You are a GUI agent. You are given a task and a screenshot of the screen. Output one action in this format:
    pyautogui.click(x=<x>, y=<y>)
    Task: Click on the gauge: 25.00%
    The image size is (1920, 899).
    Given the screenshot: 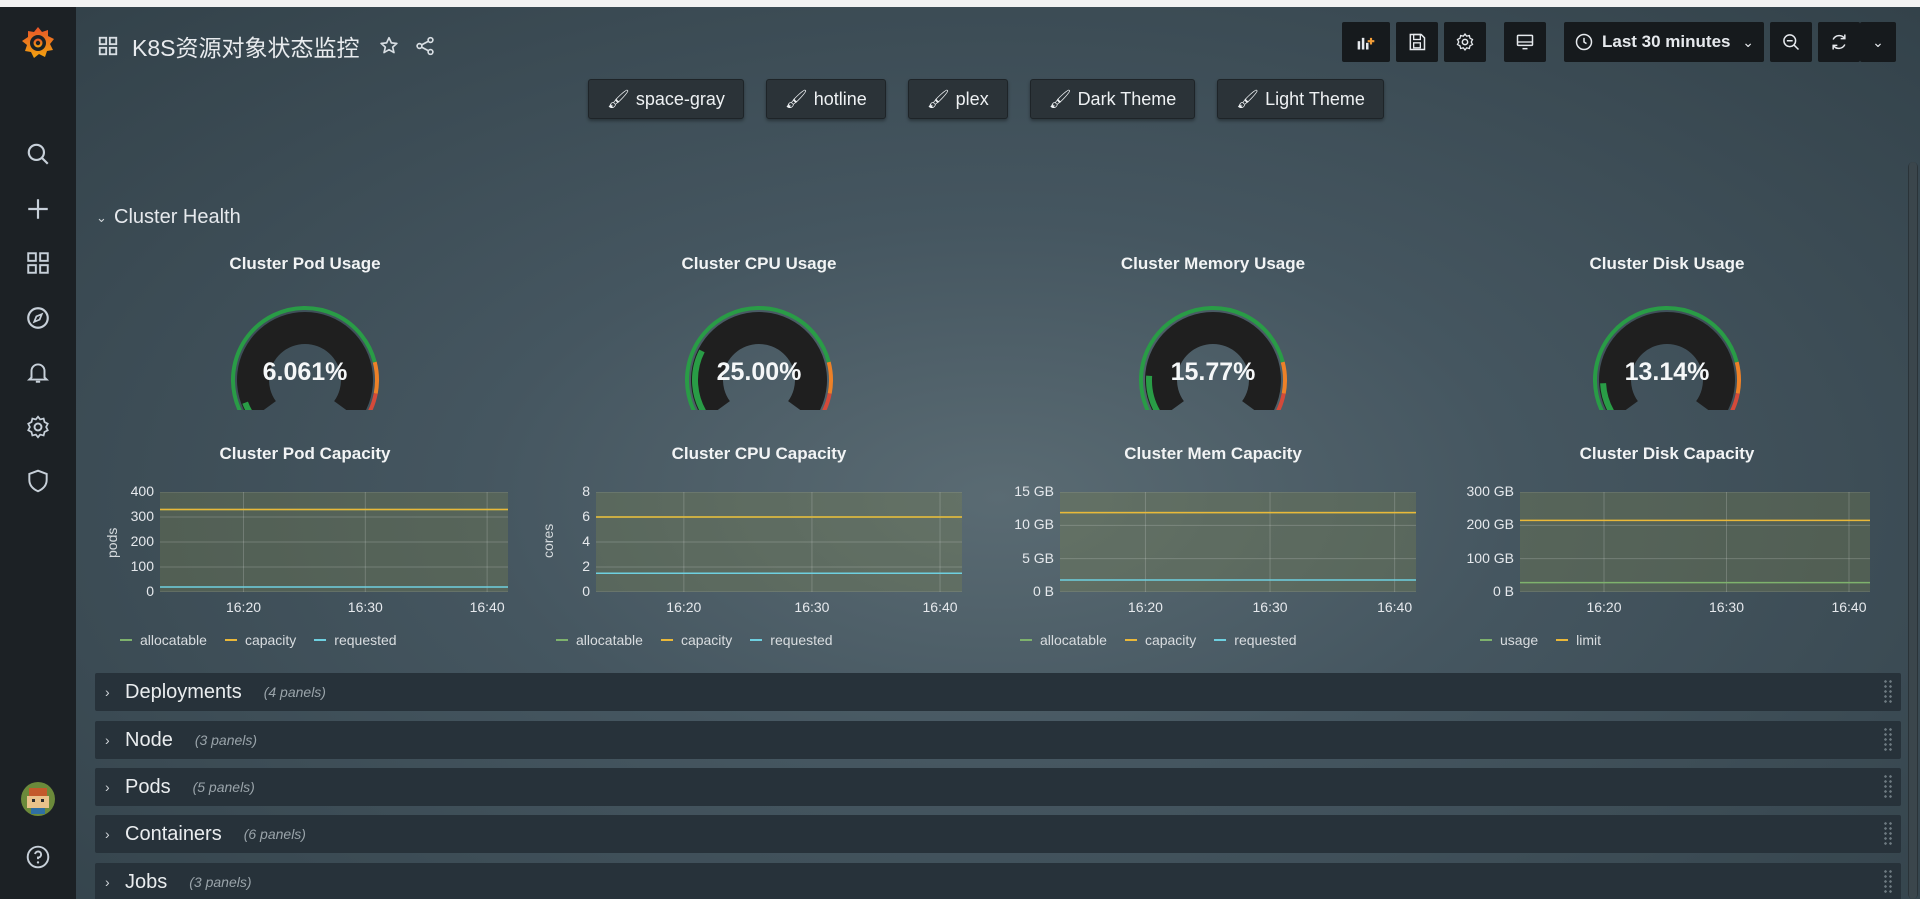 What is the action you would take?
    pyautogui.click(x=759, y=362)
    